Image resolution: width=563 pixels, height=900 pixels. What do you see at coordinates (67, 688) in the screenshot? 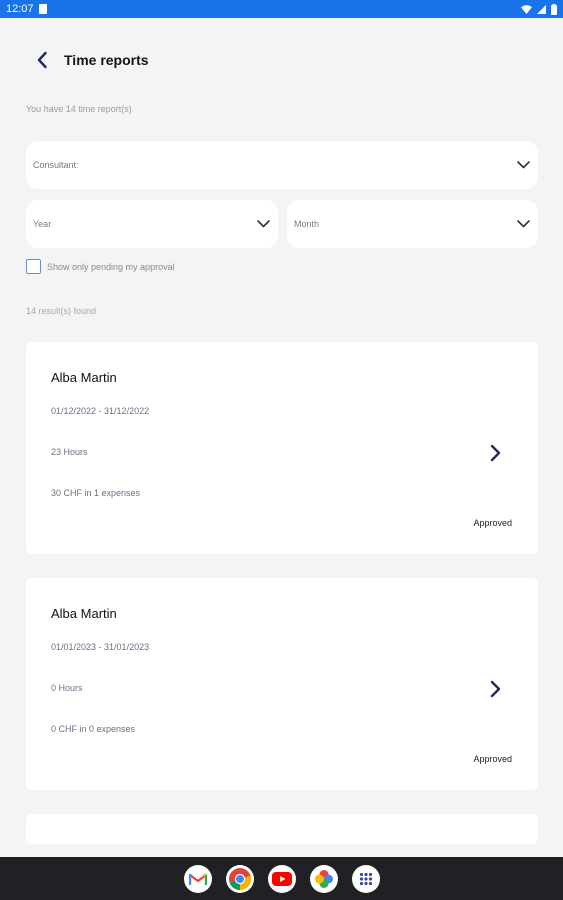
I see `report-hours: 0 Hours` at bounding box center [67, 688].